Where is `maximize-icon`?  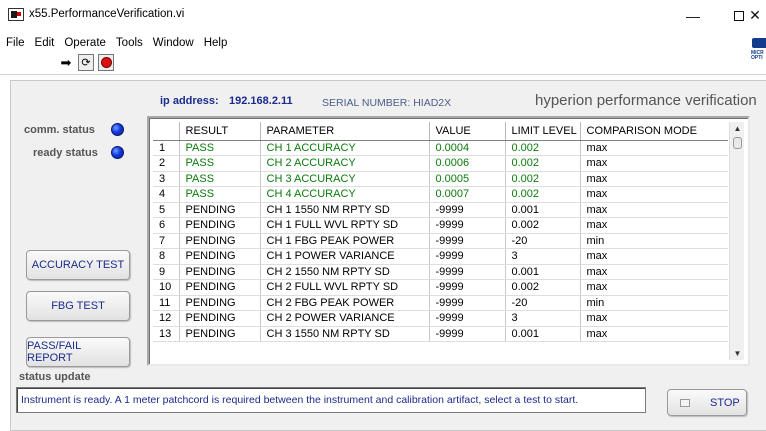
maximize-icon is located at coordinates (739, 15).